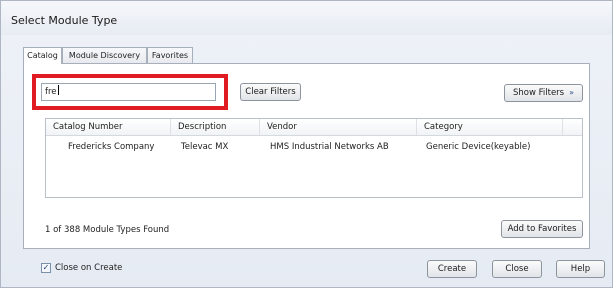 The image size is (613, 288). I want to click on close-on-create-label: Close on Create, so click(89, 268).